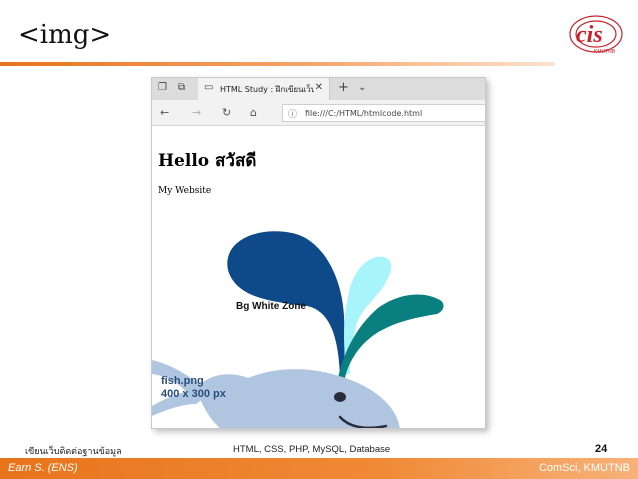  I want to click on whale-body, so click(298, 398).